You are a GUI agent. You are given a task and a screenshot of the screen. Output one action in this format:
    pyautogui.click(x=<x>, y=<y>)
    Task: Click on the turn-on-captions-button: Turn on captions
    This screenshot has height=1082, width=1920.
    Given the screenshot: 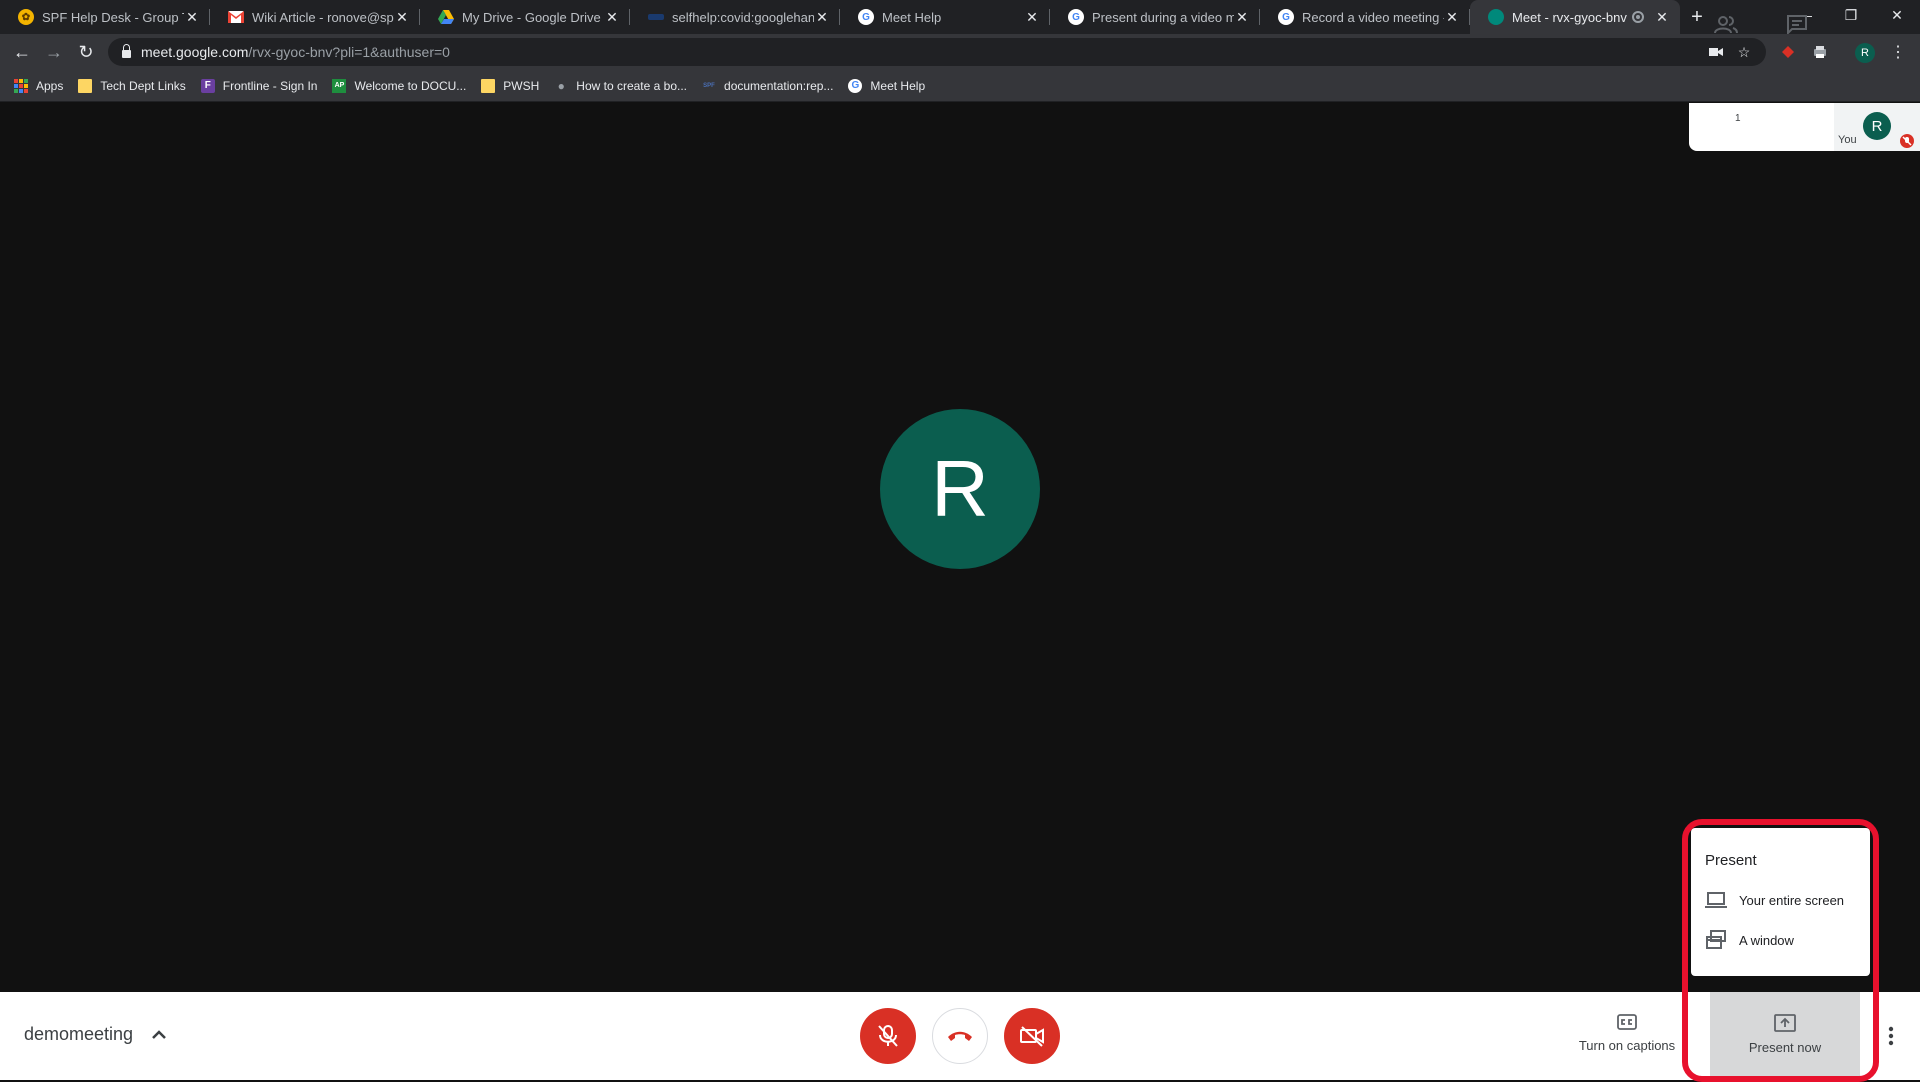 What is the action you would take?
    pyautogui.click(x=1627, y=1042)
    